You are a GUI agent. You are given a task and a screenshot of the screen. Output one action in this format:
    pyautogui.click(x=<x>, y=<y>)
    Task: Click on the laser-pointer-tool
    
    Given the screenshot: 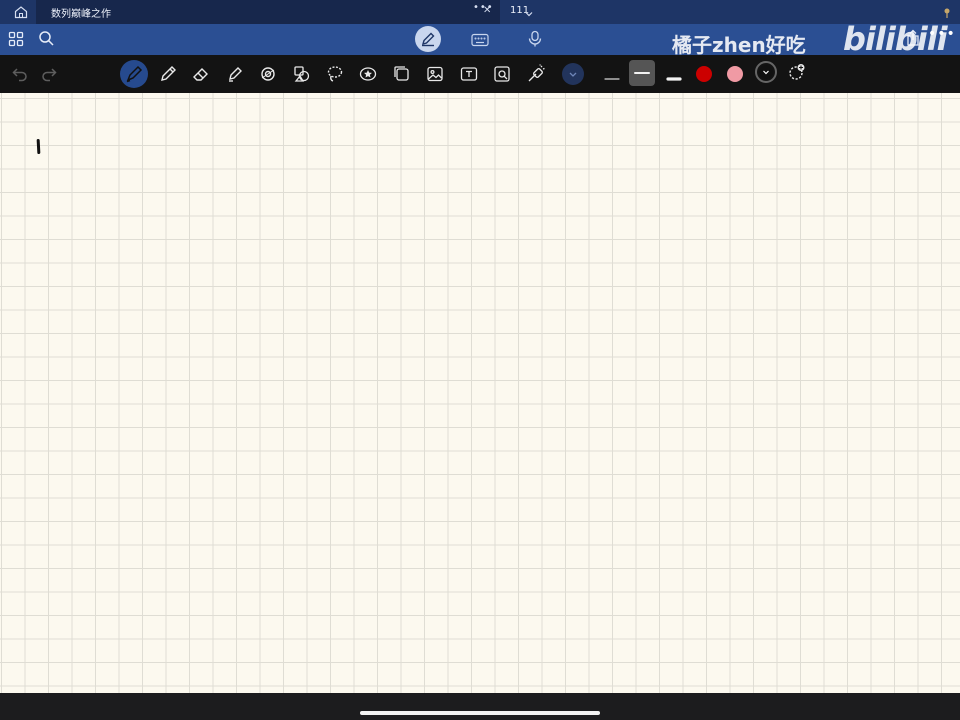 What is the action you would take?
    pyautogui.click(x=536, y=74)
    